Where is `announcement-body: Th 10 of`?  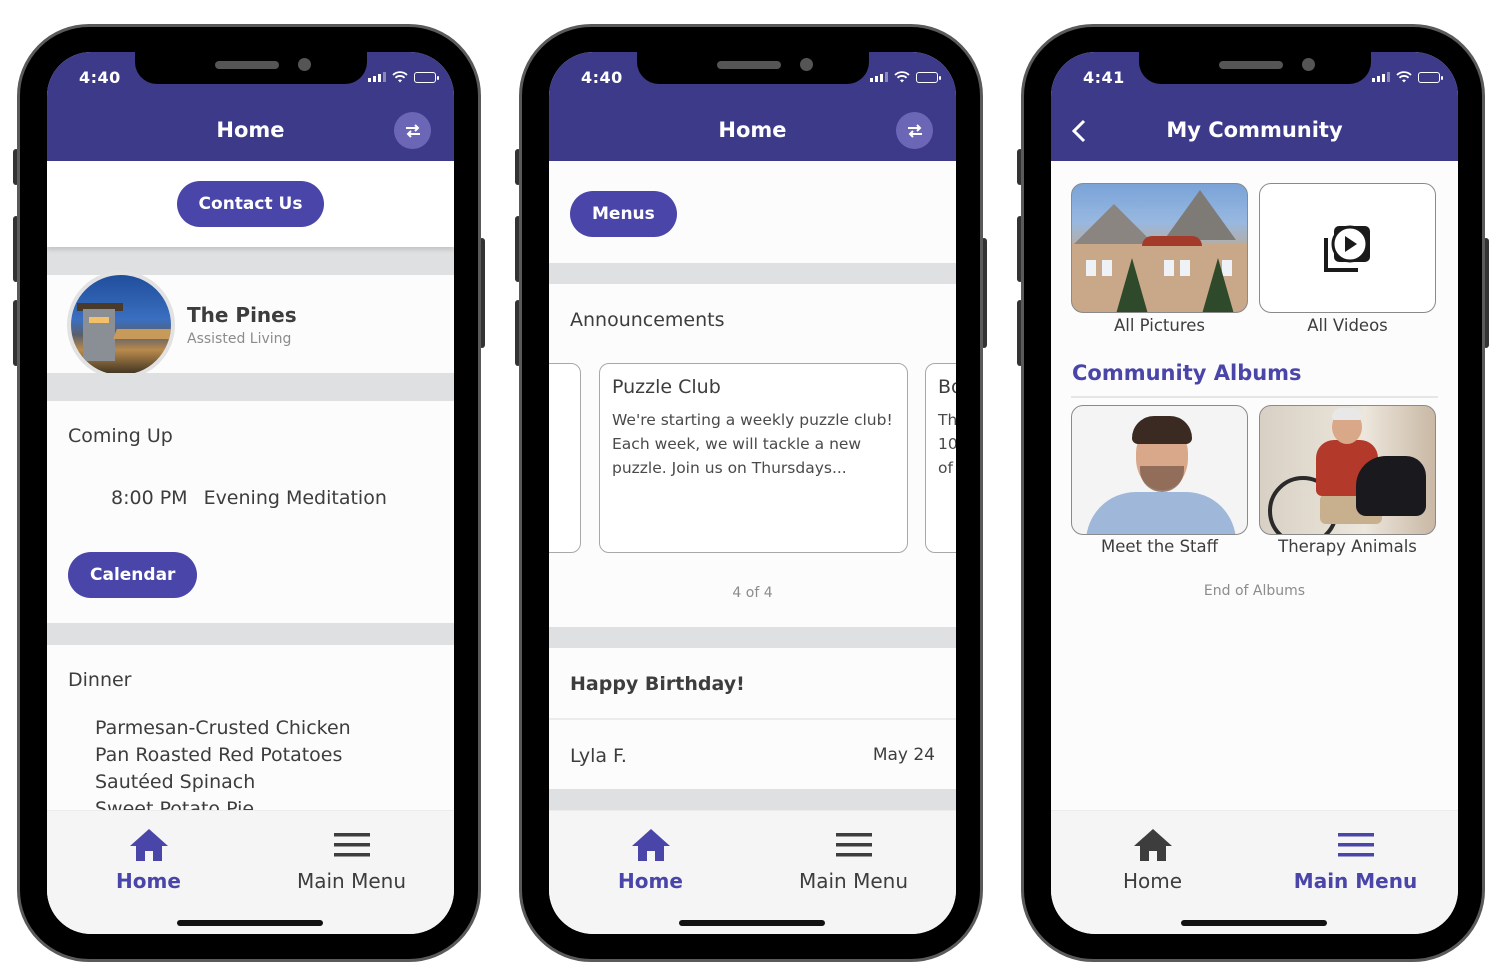 announcement-body: Th 10 of is located at coordinates (947, 444).